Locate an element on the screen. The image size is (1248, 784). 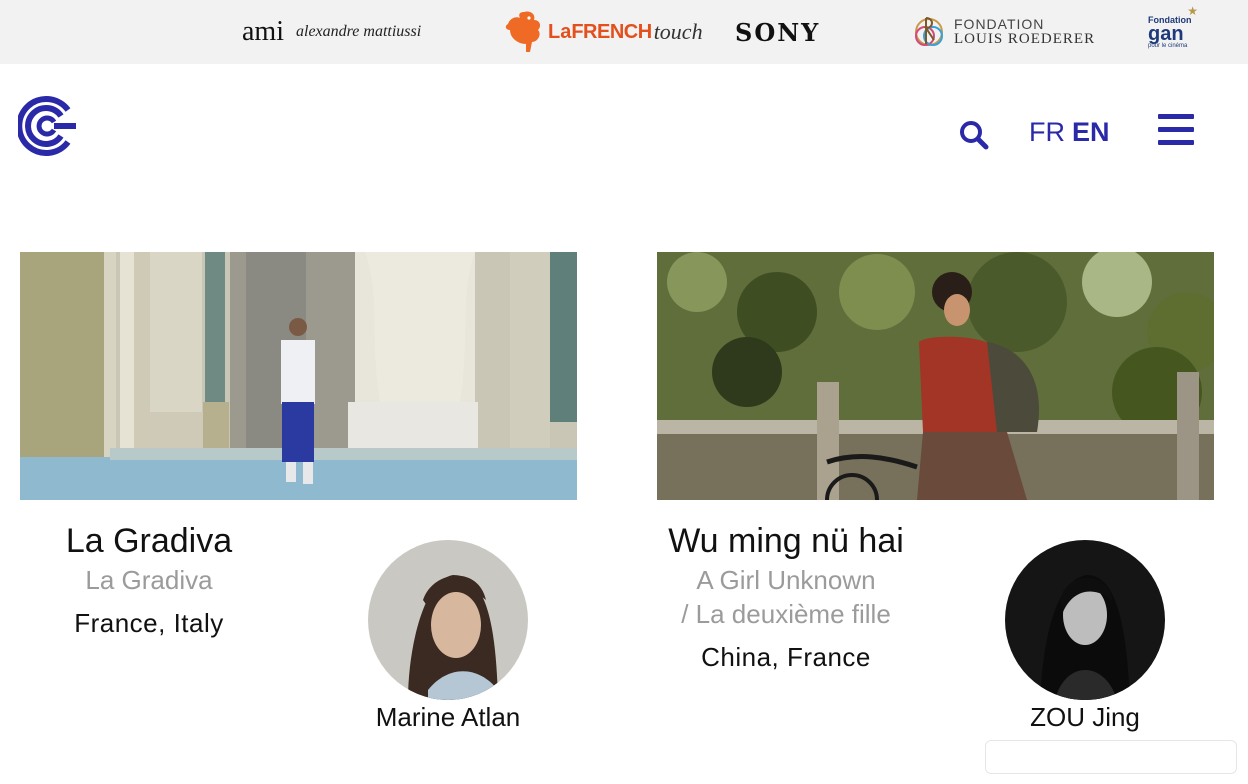
hamburger-menu-icon is located at coordinates (1177, 131).